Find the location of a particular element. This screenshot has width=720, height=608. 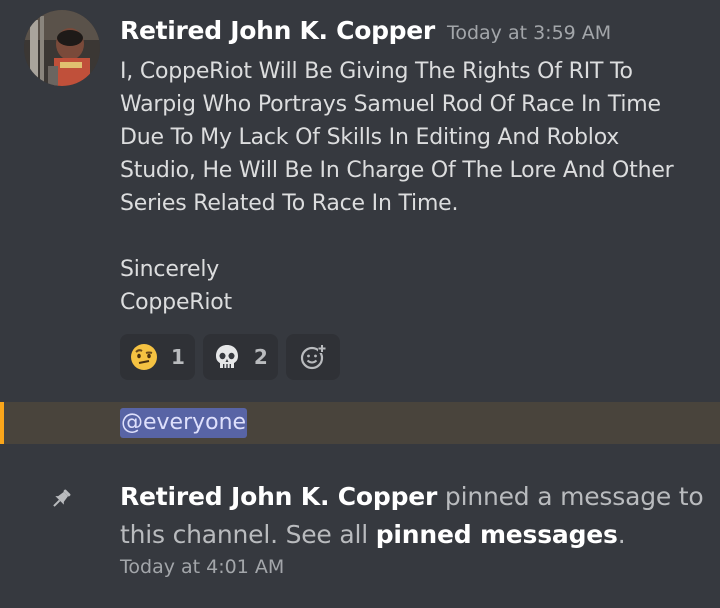

message-timestamp: Today at 3:59 AM is located at coordinates (529, 33).